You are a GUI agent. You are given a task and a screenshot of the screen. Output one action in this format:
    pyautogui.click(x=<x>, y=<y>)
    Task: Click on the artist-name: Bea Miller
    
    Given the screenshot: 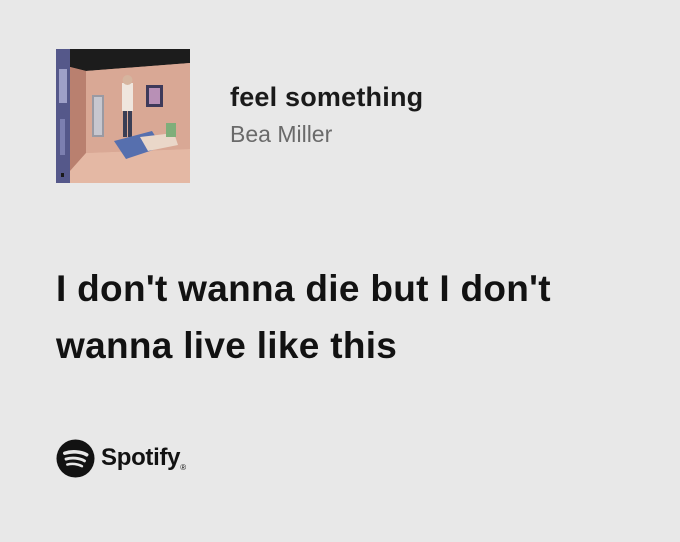 What is the action you would take?
    pyautogui.click(x=281, y=134)
    